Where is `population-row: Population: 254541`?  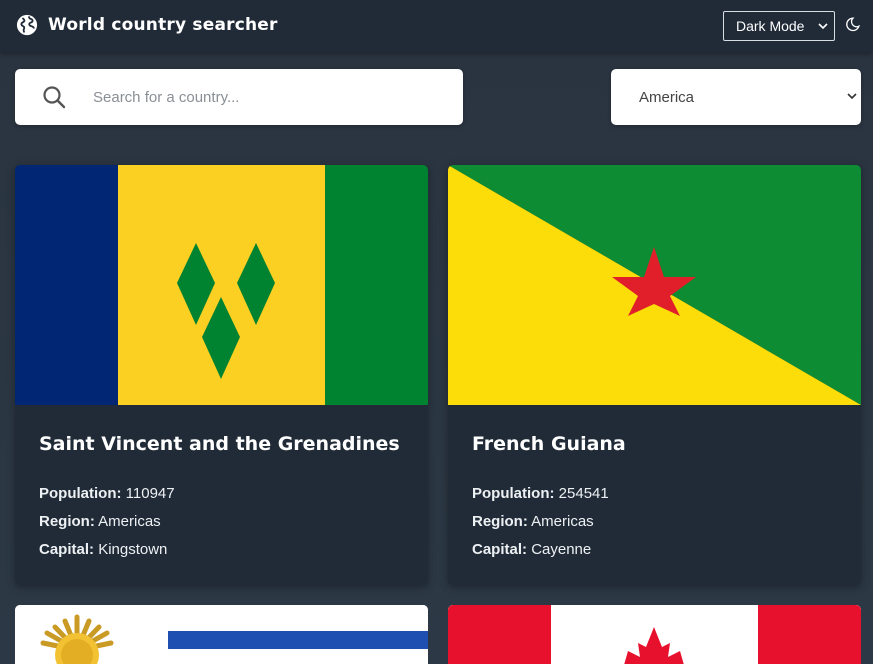 population-row: Population: 254541 is located at coordinates (540, 493).